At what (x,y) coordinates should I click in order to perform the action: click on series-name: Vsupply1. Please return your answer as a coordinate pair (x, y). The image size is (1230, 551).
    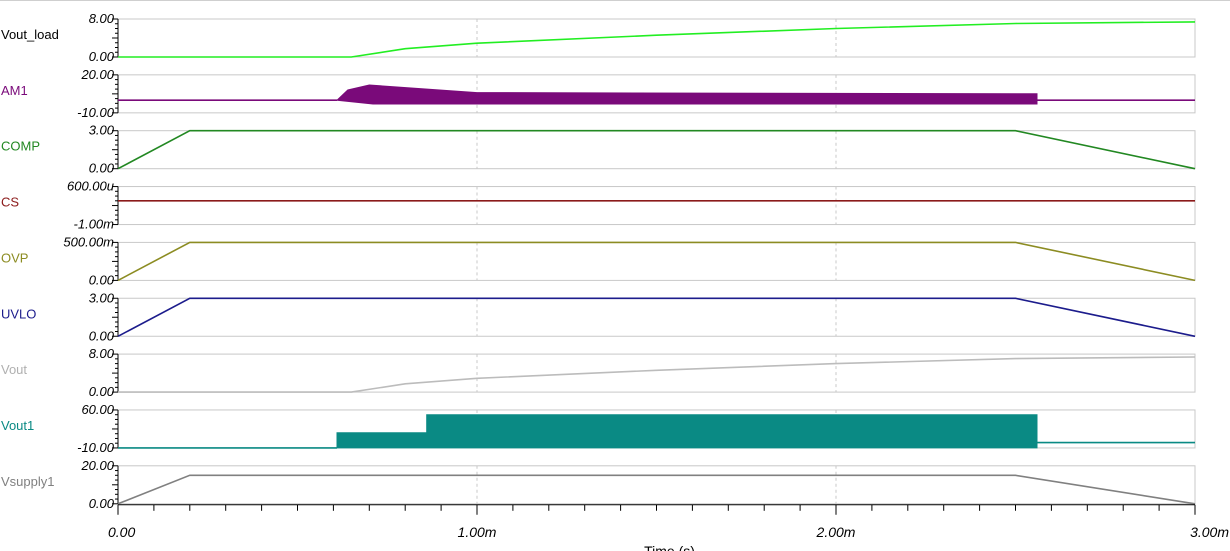
    Looking at the image, I should click on (27, 481).